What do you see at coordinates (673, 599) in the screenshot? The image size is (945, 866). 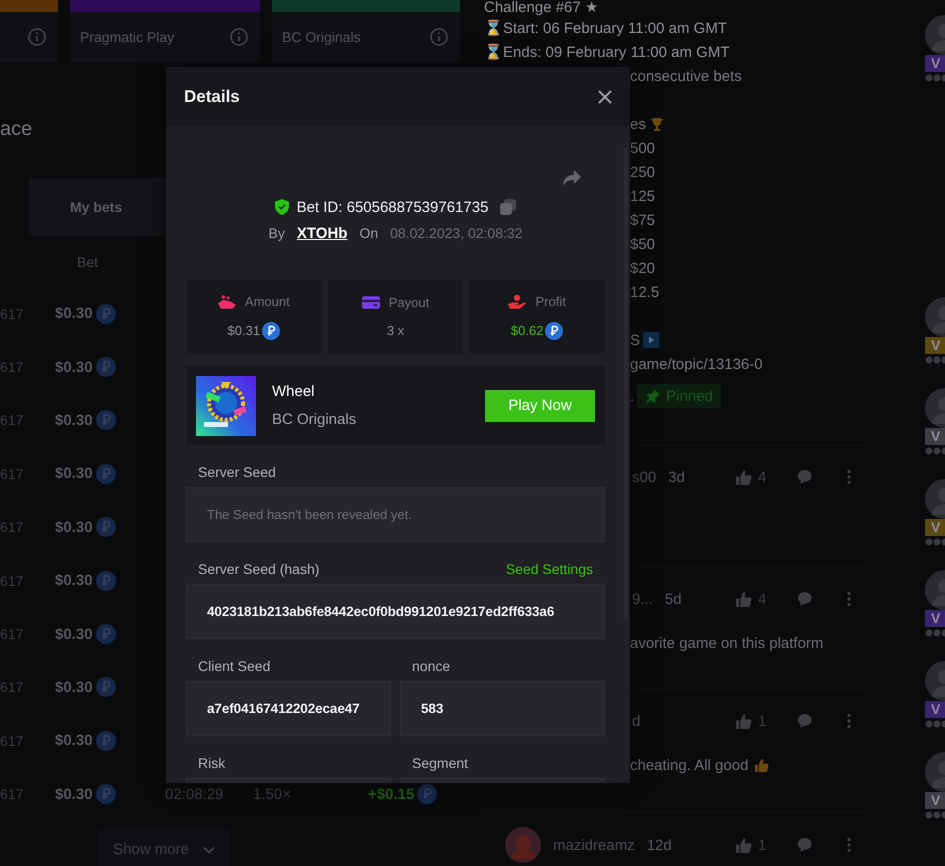 I see `comment-age: 5d` at bounding box center [673, 599].